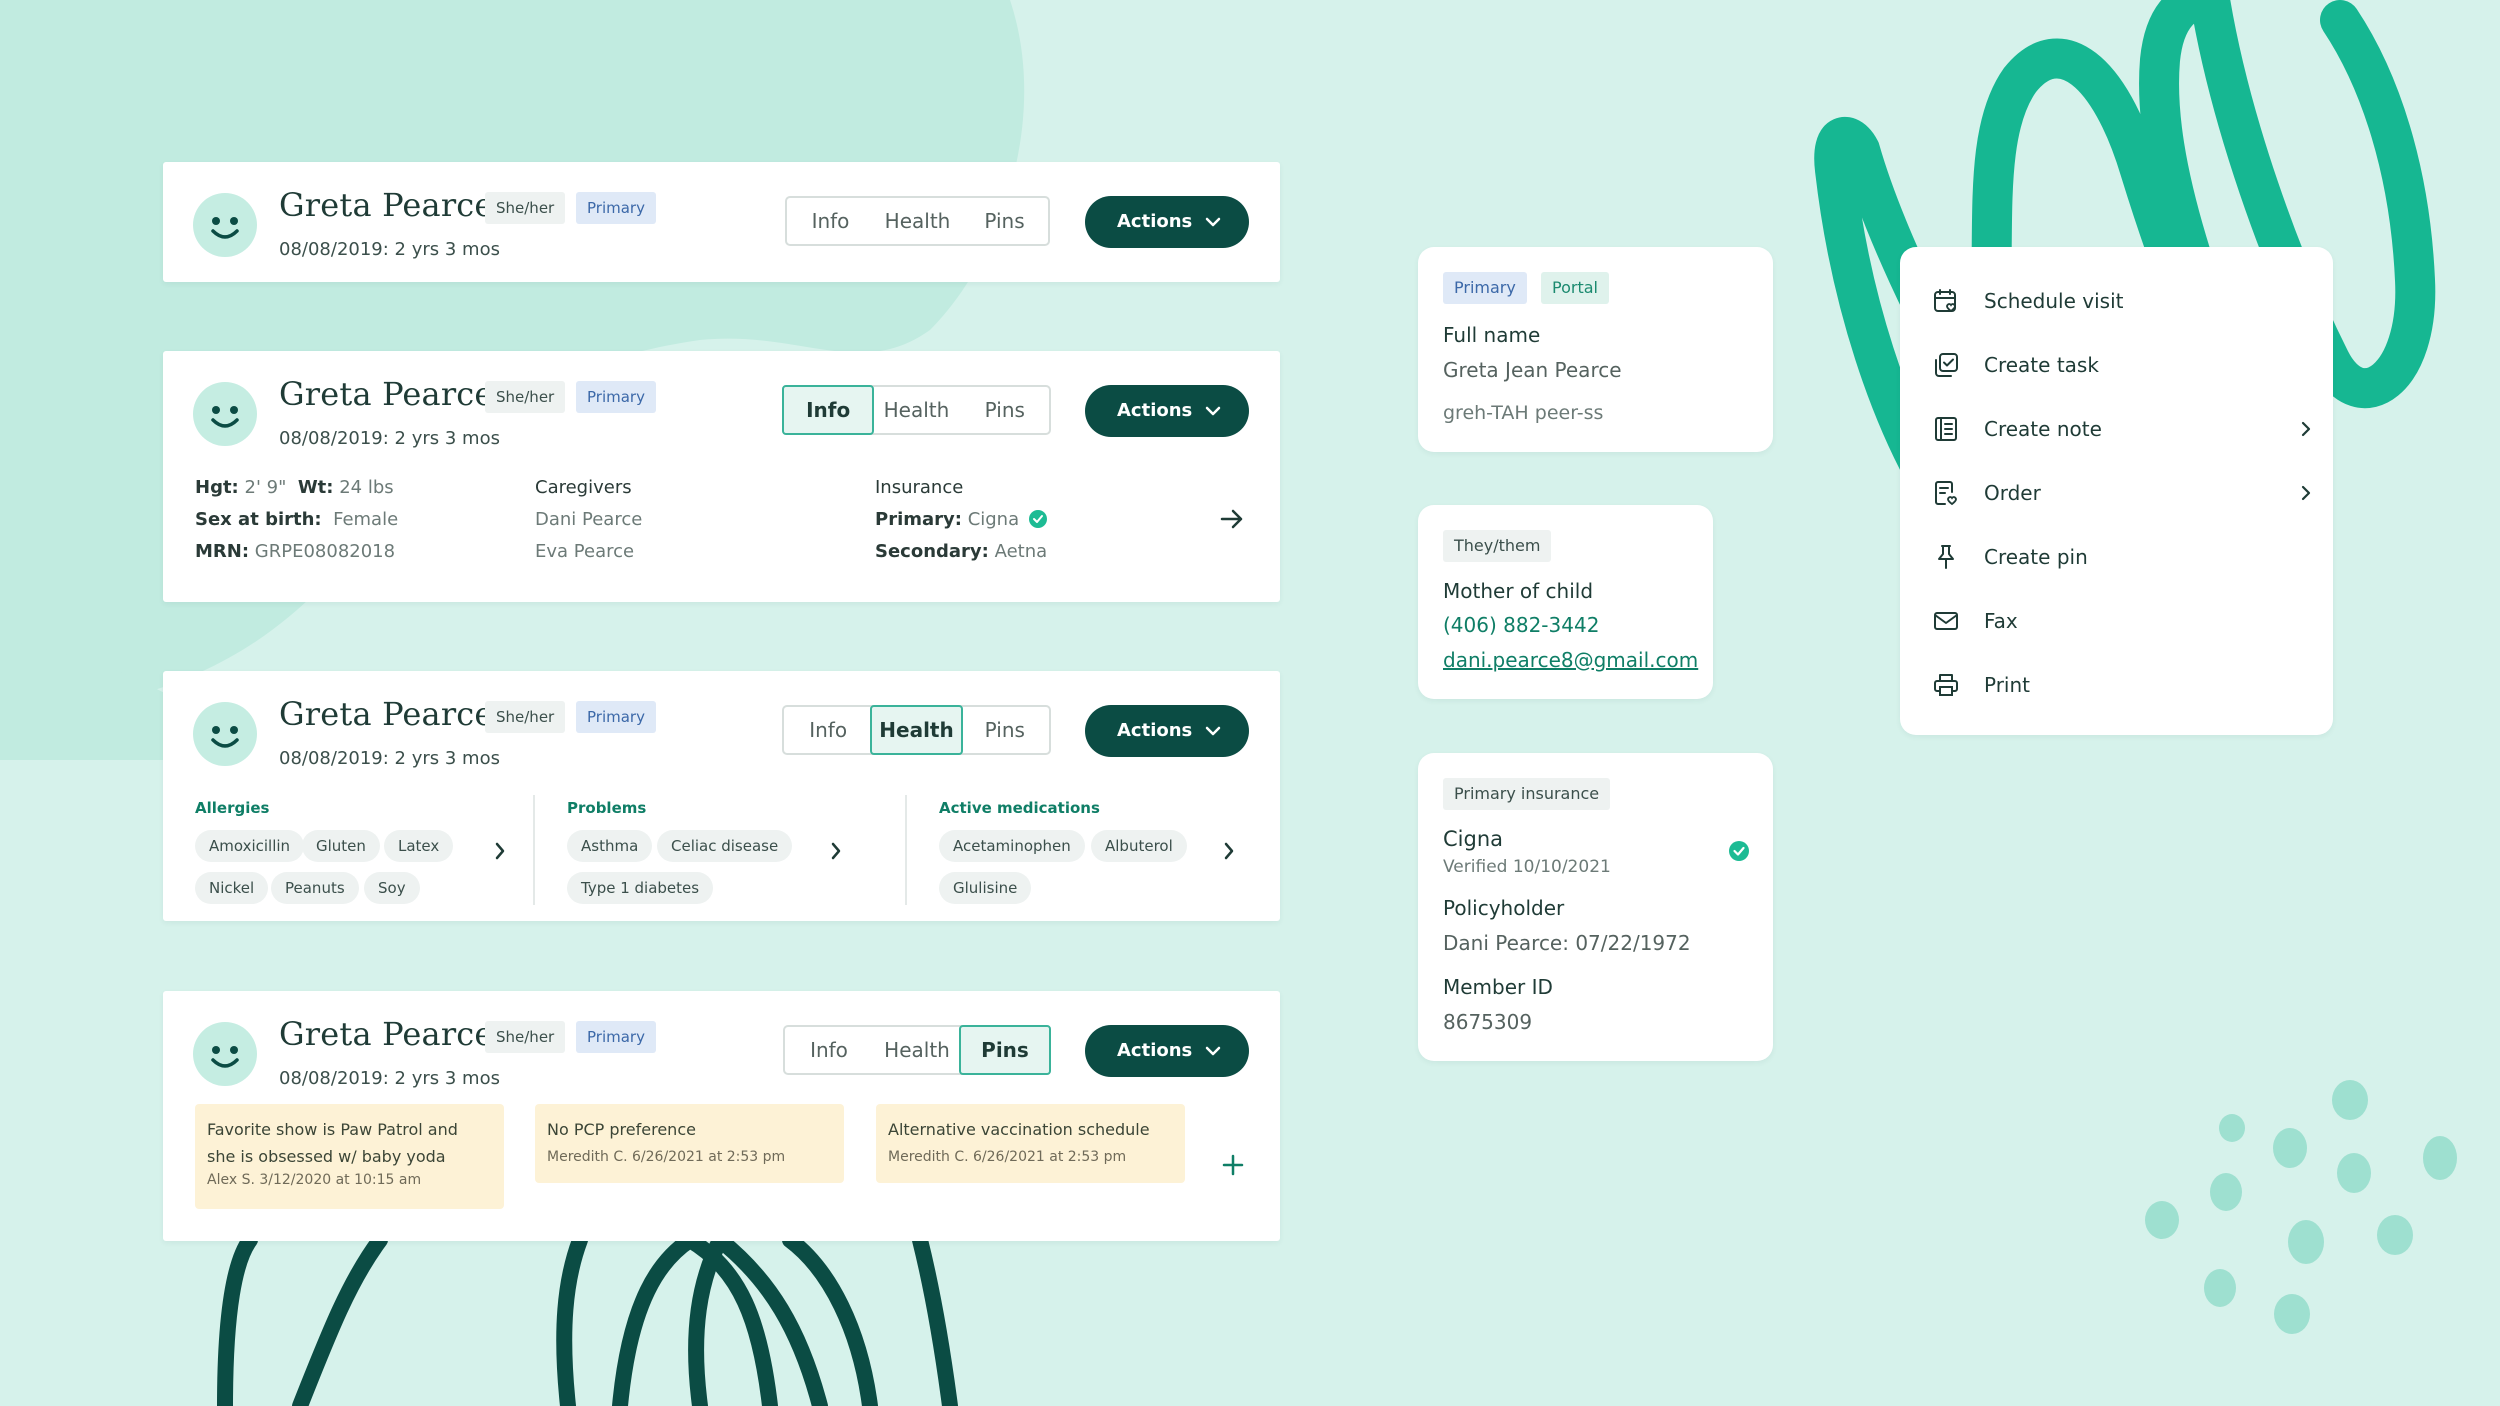  Describe the element at coordinates (217, 487) in the screenshot. I see `height-label: Hgt:` at that location.